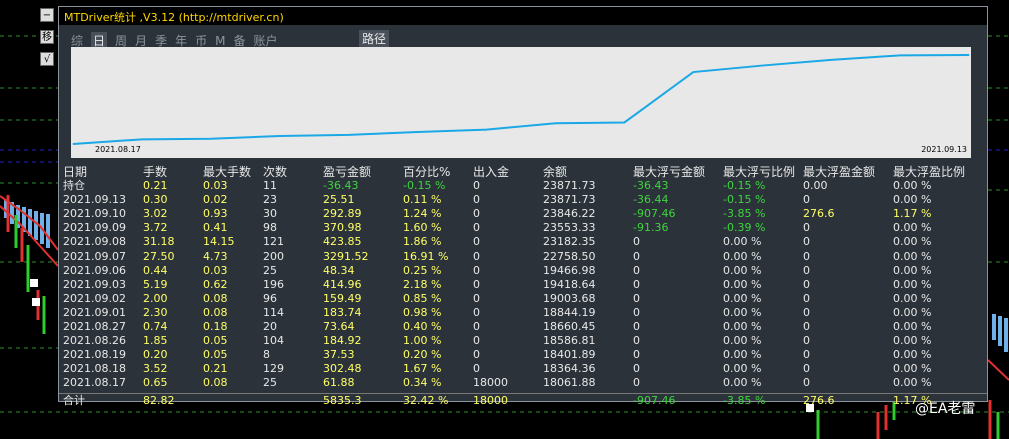 The height and width of the screenshot is (439, 1009). Describe the element at coordinates (273, 284) in the screenshot. I see `table-cell: 196` at that location.